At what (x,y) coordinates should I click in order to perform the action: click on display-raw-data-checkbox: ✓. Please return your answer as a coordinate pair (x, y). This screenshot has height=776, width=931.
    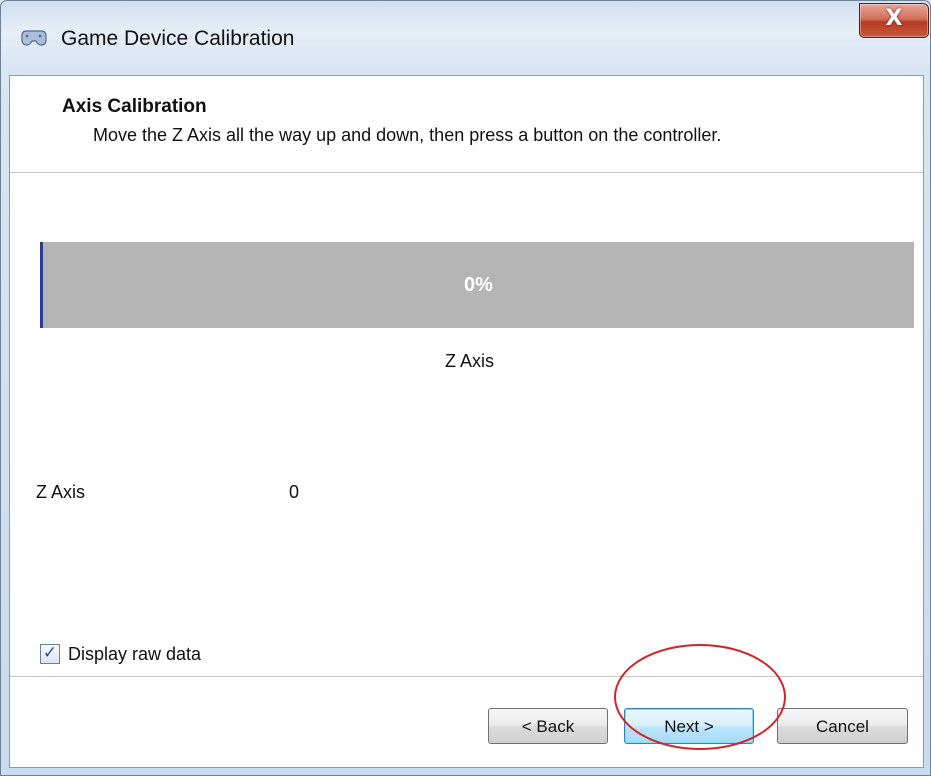
    Looking at the image, I should click on (50, 653).